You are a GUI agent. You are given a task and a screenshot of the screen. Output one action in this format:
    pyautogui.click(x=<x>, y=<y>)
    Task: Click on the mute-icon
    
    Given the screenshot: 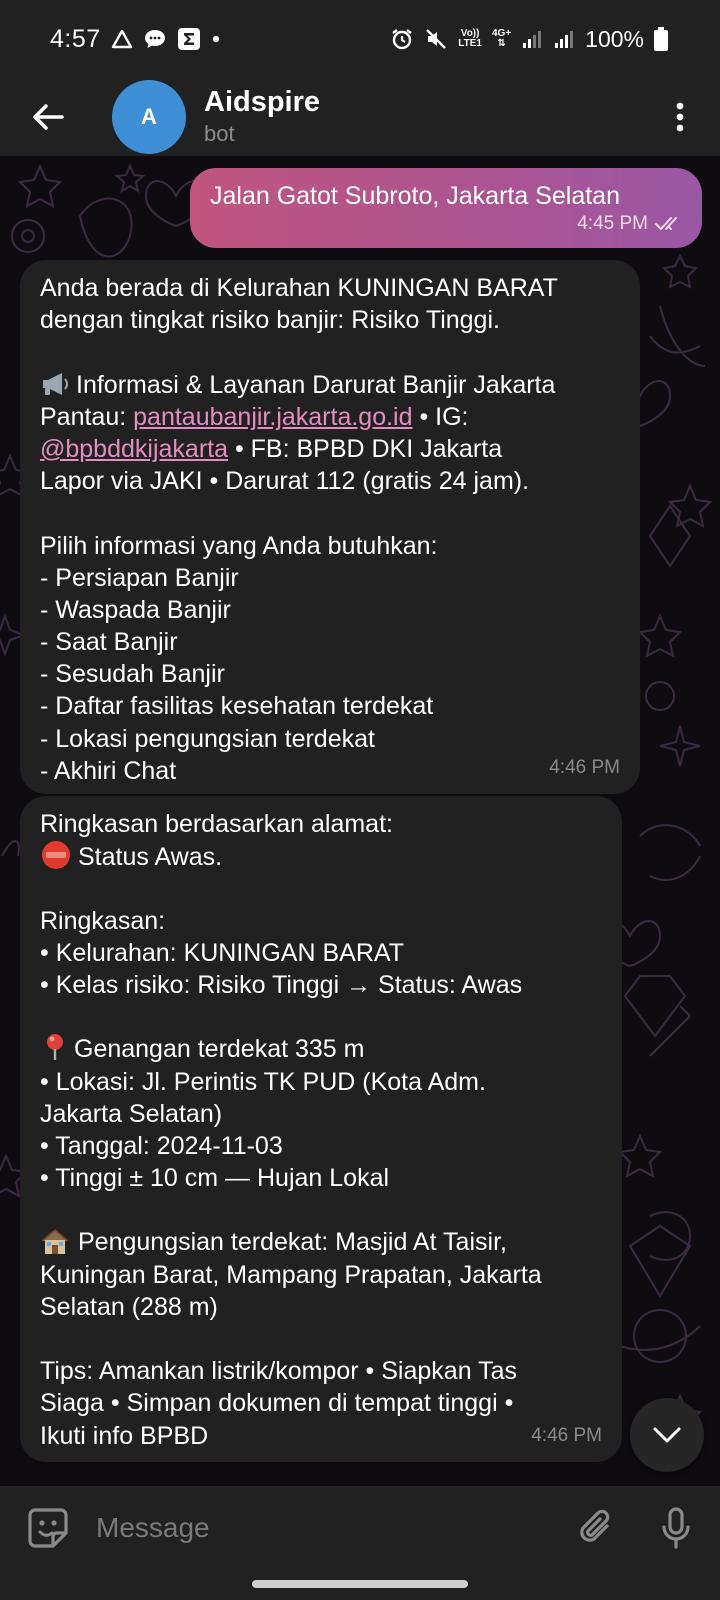 What is the action you would take?
    pyautogui.click(x=436, y=39)
    